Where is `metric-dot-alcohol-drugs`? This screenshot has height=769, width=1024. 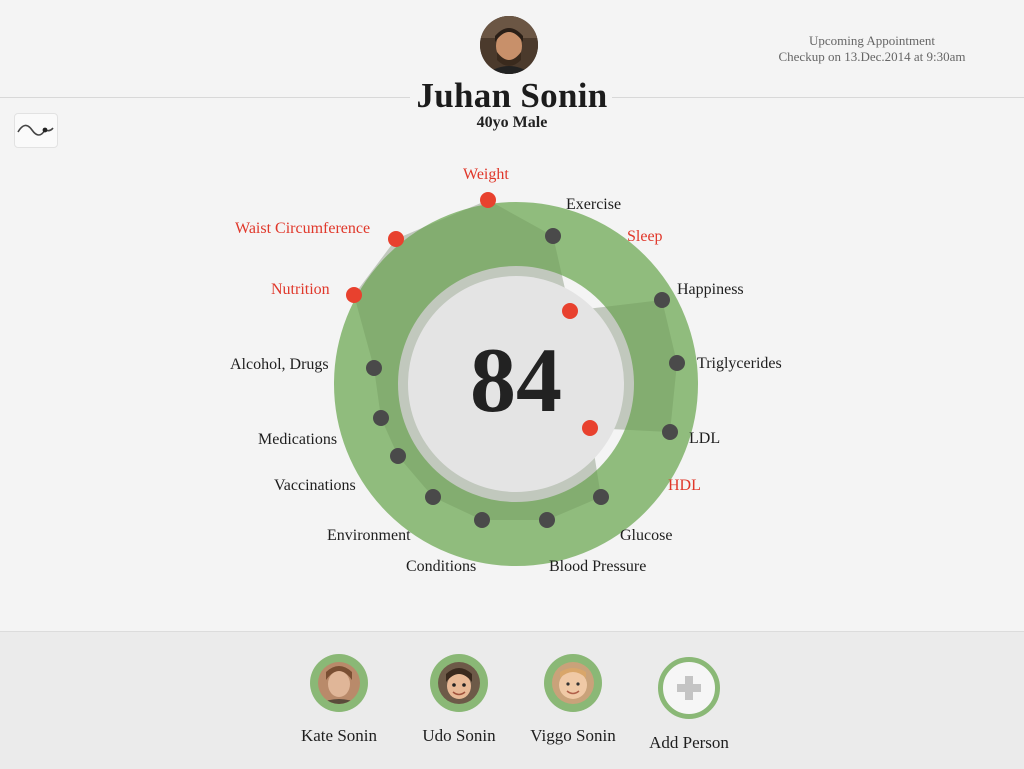 metric-dot-alcohol-drugs is located at coordinates (374, 368).